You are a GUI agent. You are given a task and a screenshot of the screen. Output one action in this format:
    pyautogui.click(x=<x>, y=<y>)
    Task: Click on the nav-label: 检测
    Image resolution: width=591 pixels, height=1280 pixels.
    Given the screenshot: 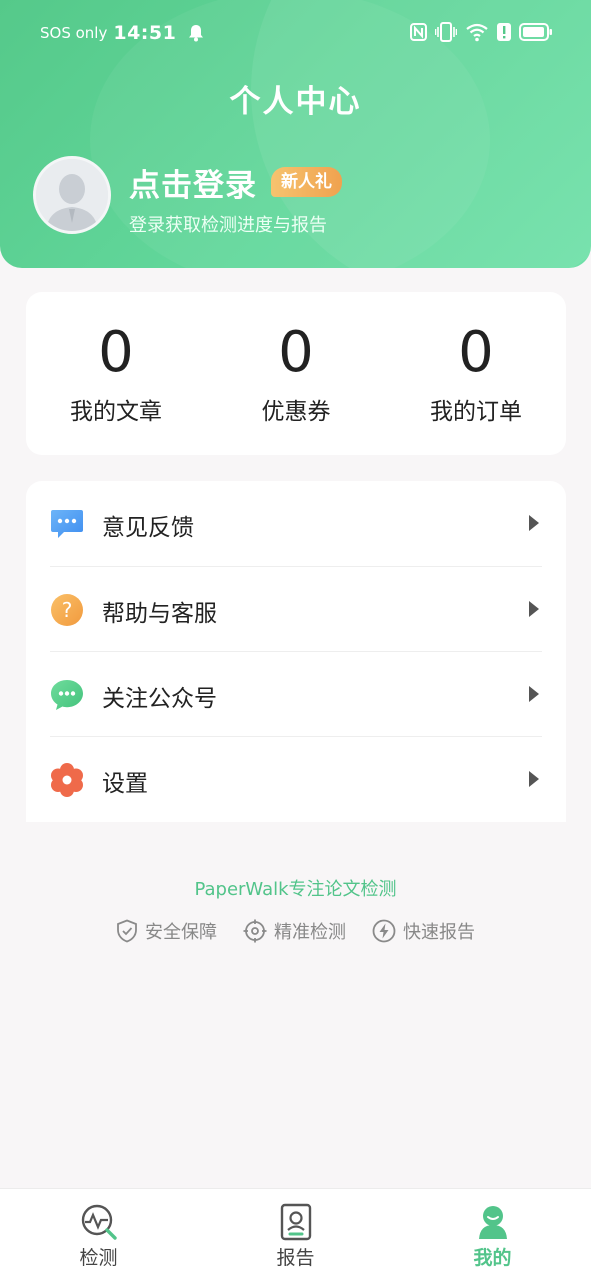 What is the action you would take?
    pyautogui.click(x=98, y=1258)
    